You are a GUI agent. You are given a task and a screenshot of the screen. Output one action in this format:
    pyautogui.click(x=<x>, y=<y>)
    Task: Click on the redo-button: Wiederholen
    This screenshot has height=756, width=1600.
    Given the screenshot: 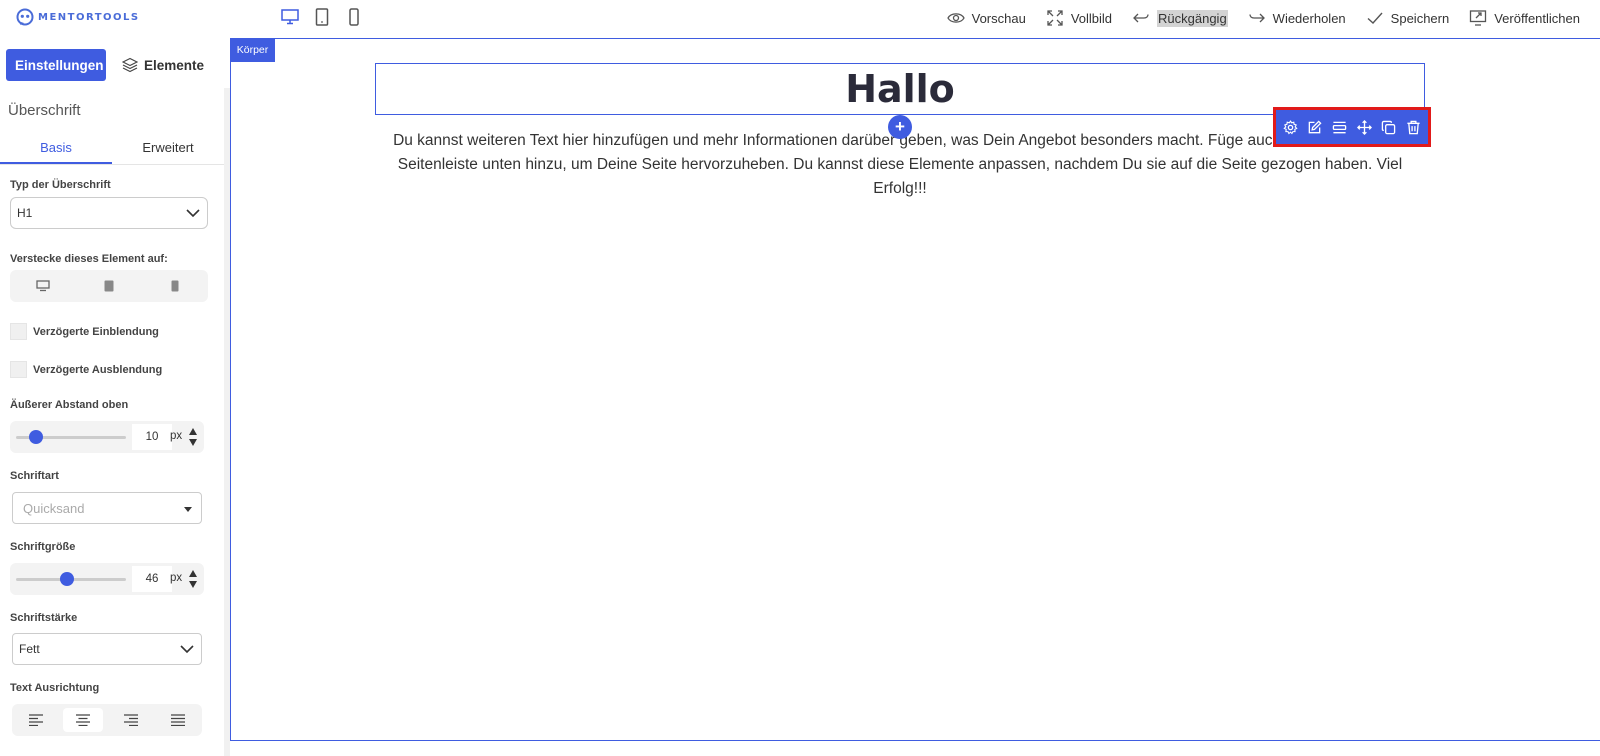 What is the action you would take?
    pyautogui.click(x=1297, y=18)
    